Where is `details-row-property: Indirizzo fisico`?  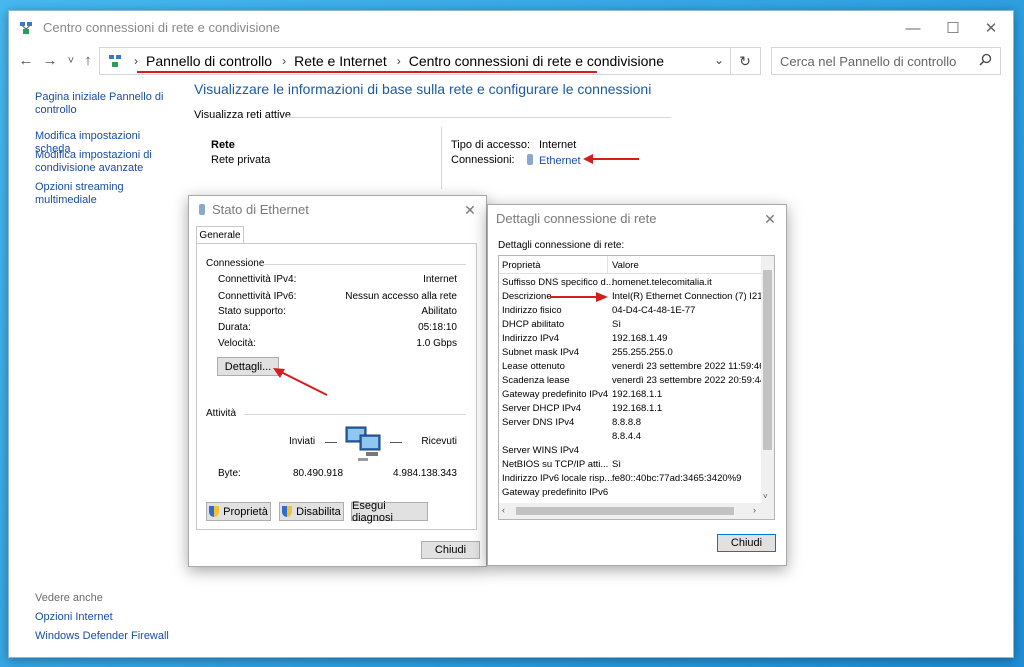 details-row-property: Indirizzo fisico is located at coordinates (532, 310).